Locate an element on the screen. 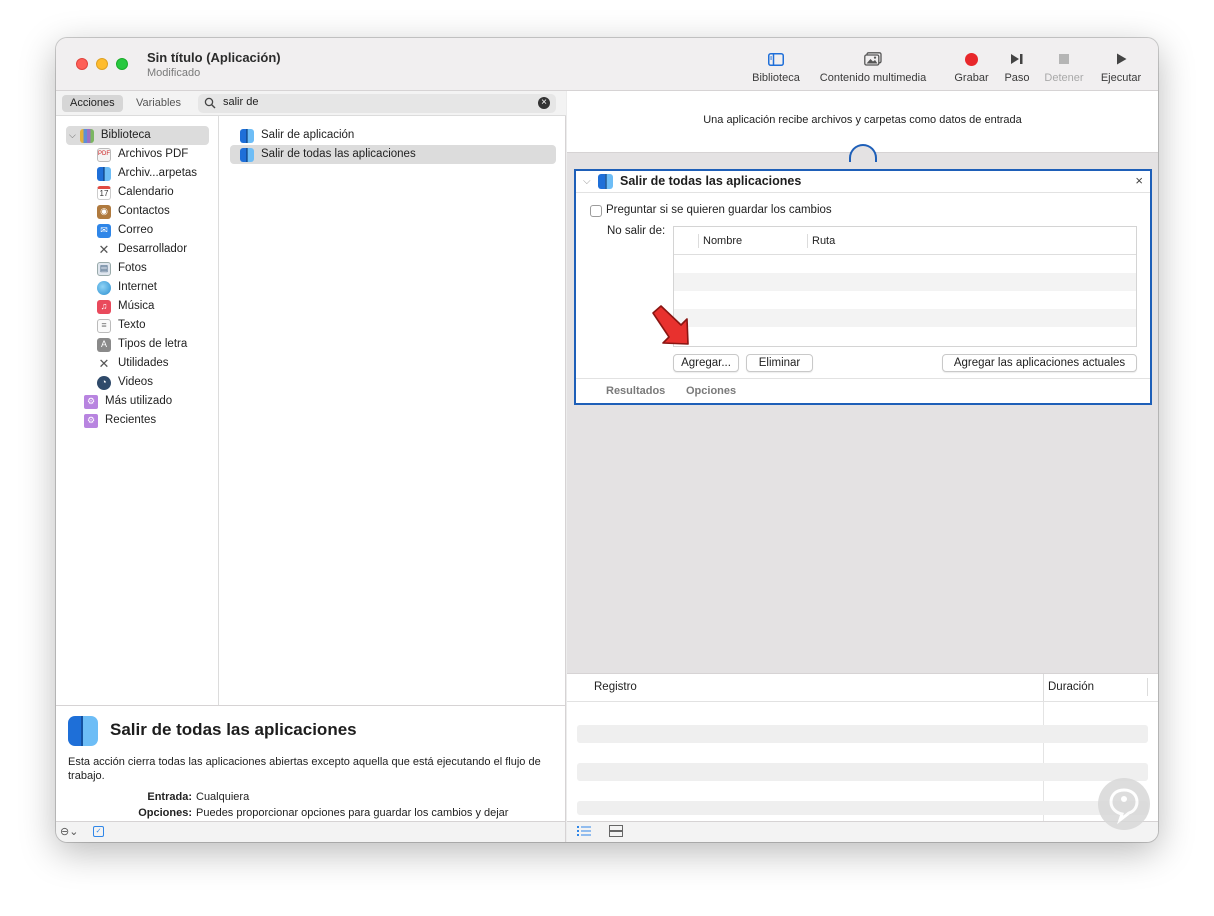 The width and height of the screenshot is (1214, 916). media-button: Contenido multimedia is located at coordinates (873, 66).